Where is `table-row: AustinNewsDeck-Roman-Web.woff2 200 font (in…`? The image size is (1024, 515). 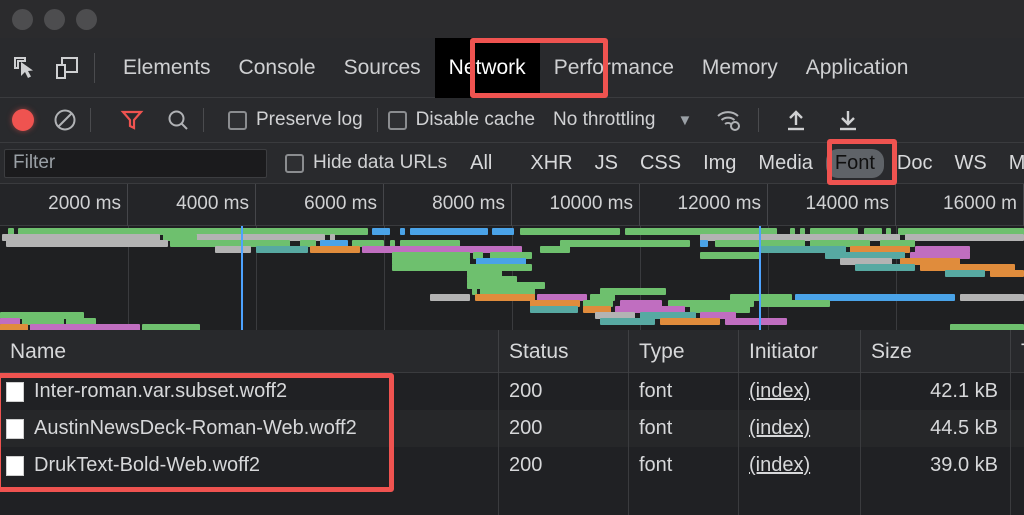 table-row: AustinNewsDeck-Roman-Web.woff2 200 font (in… is located at coordinates (512, 428).